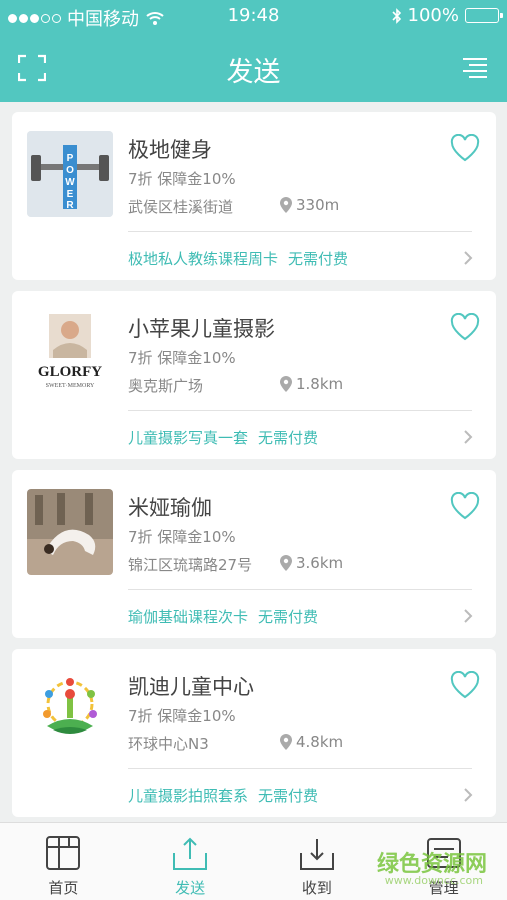 The width and height of the screenshot is (507, 900). I want to click on offer-link: 儿童摄影写真一套 无需付费, so click(223, 437).